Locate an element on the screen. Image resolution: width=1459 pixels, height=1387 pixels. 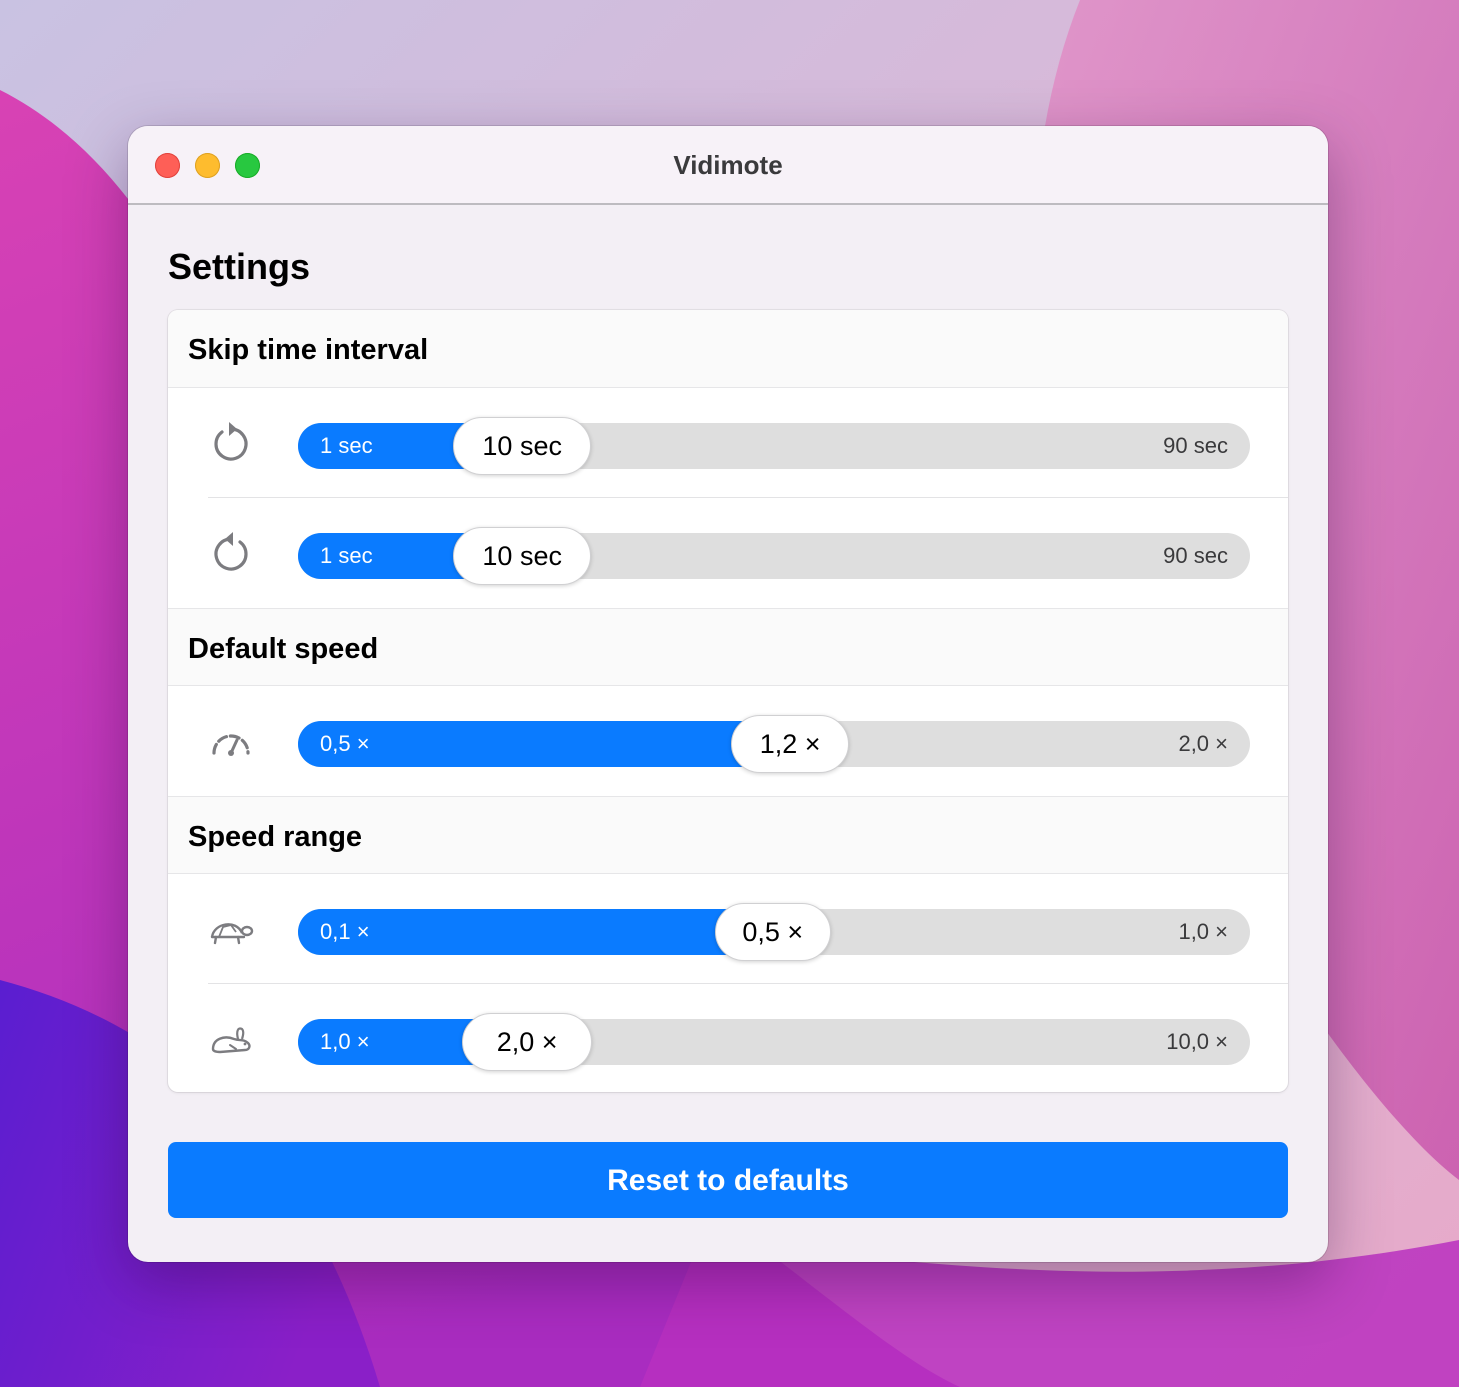
hare-icon is located at coordinates (231, 1040).